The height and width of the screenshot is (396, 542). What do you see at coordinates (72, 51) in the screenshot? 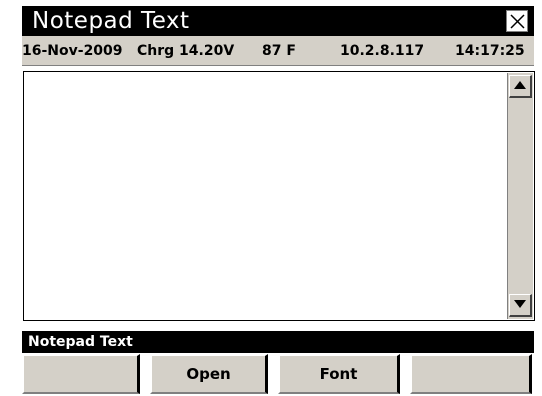
I see `status-date: 16-Nov-2009` at bounding box center [72, 51].